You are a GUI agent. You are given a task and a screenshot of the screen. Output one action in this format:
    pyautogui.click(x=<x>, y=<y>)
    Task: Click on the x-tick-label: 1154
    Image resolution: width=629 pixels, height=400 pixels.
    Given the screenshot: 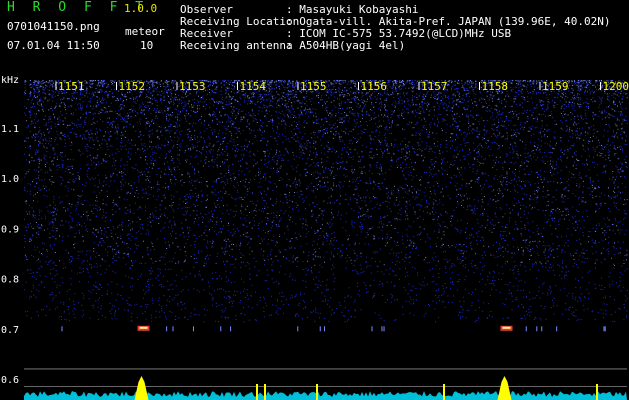 What is the action you would take?
    pyautogui.click(x=253, y=86)
    